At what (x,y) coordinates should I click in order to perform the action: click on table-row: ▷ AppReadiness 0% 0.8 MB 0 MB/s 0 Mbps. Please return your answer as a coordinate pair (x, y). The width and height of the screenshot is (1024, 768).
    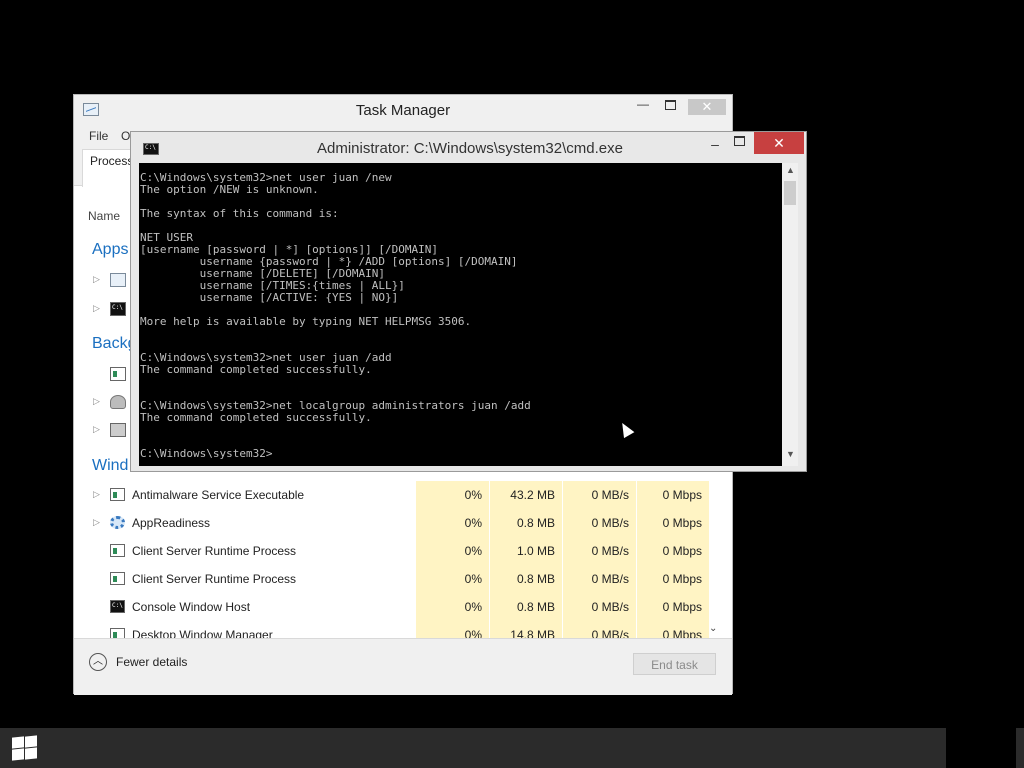
    Looking at the image, I should click on (394, 523).